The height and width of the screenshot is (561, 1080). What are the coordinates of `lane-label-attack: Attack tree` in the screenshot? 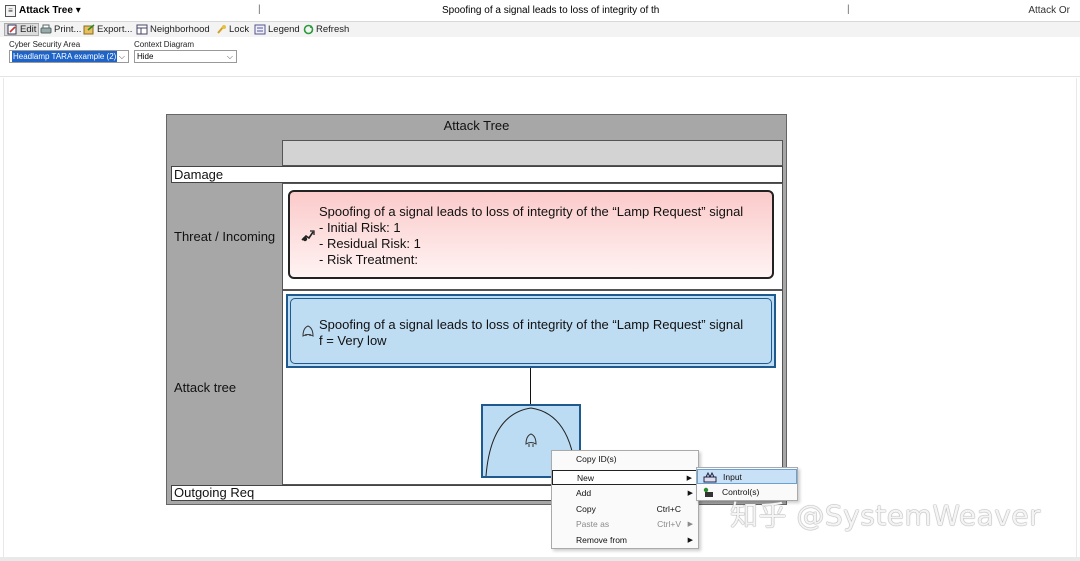 It's located at (205, 387).